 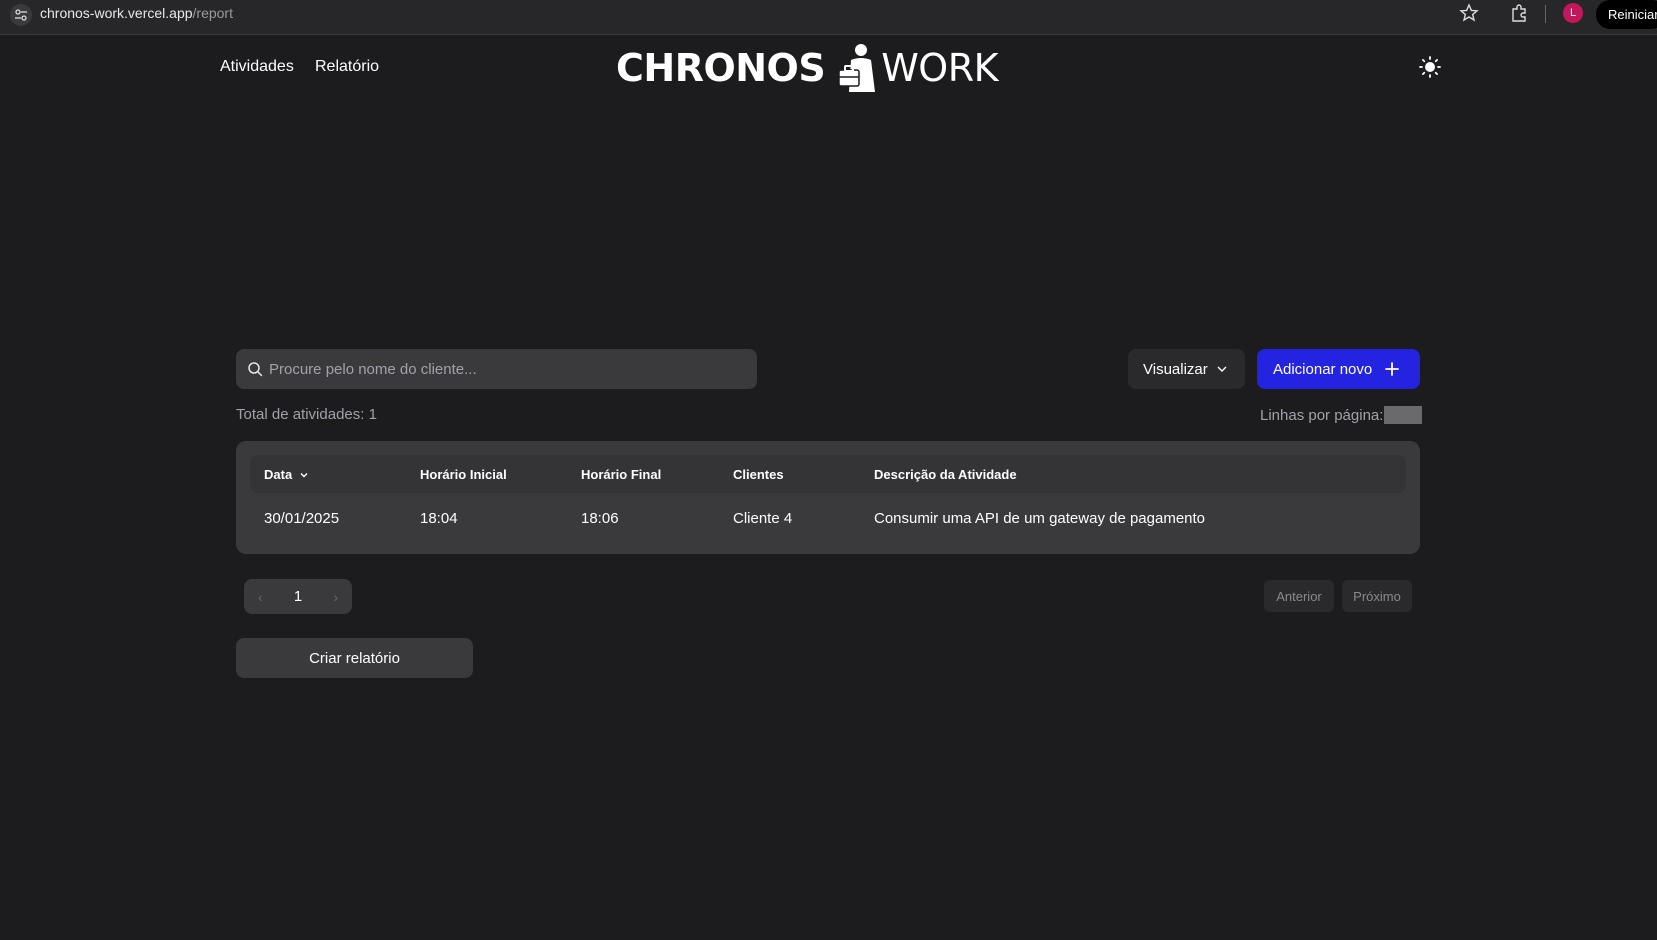 What do you see at coordinates (439, 518) in the screenshot?
I see `cell-horario-inicial: 18:04` at bounding box center [439, 518].